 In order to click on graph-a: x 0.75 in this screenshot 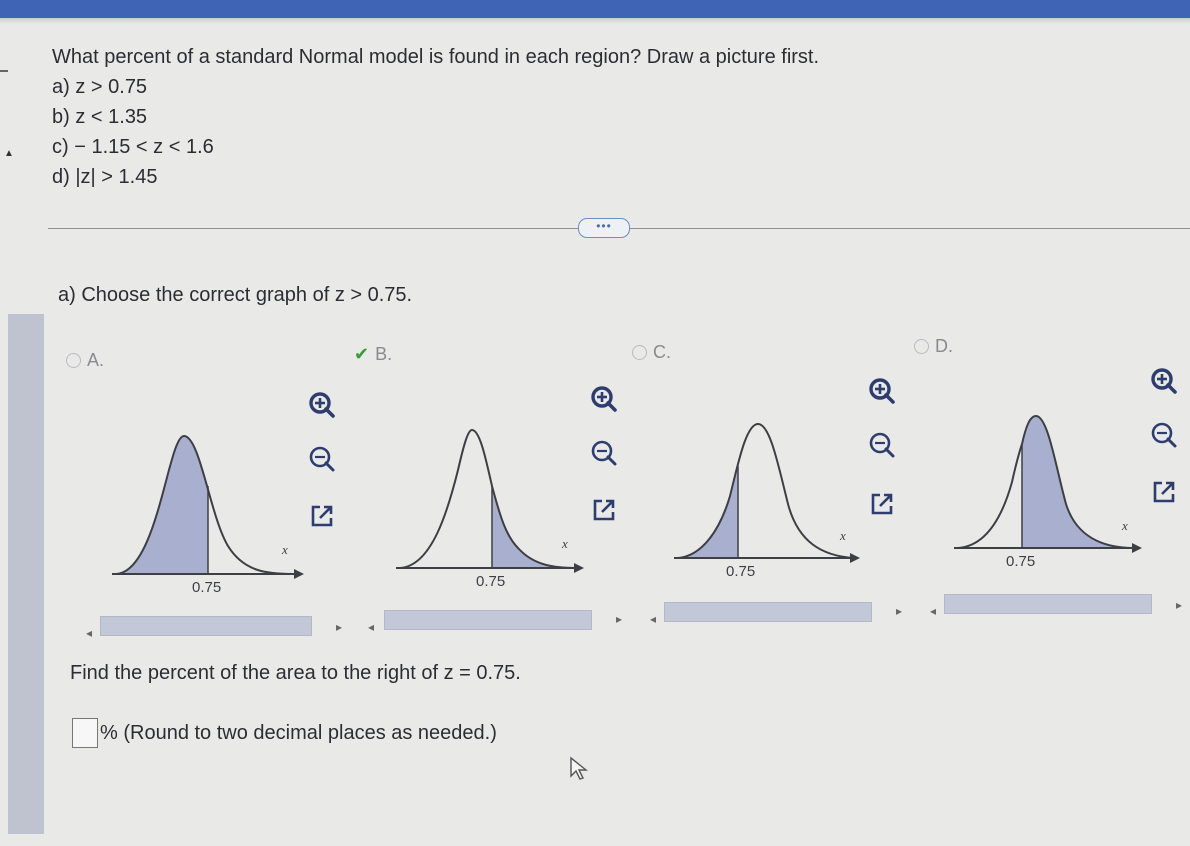, I will do `click(208, 515)`.